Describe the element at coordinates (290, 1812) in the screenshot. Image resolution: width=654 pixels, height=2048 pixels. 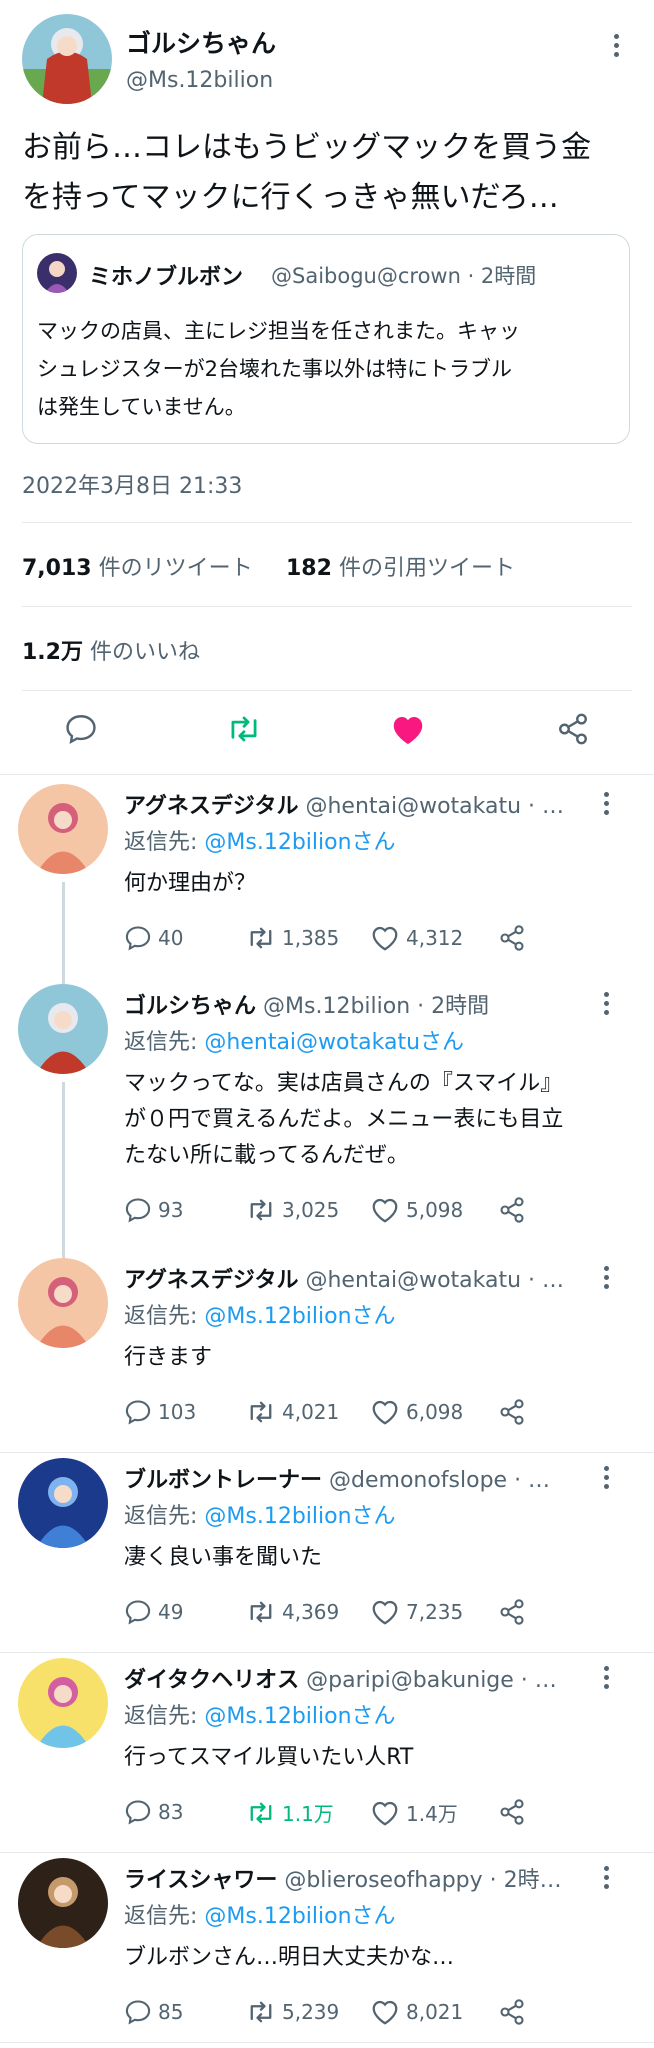
I see `retweet-count-button: 1.1万` at that location.